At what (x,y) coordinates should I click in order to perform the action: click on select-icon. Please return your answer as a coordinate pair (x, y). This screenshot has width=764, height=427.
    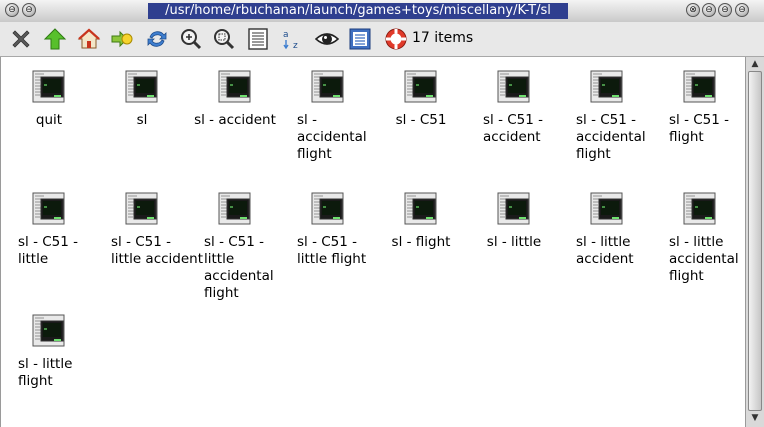
    Looking at the image, I should click on (360, 39).